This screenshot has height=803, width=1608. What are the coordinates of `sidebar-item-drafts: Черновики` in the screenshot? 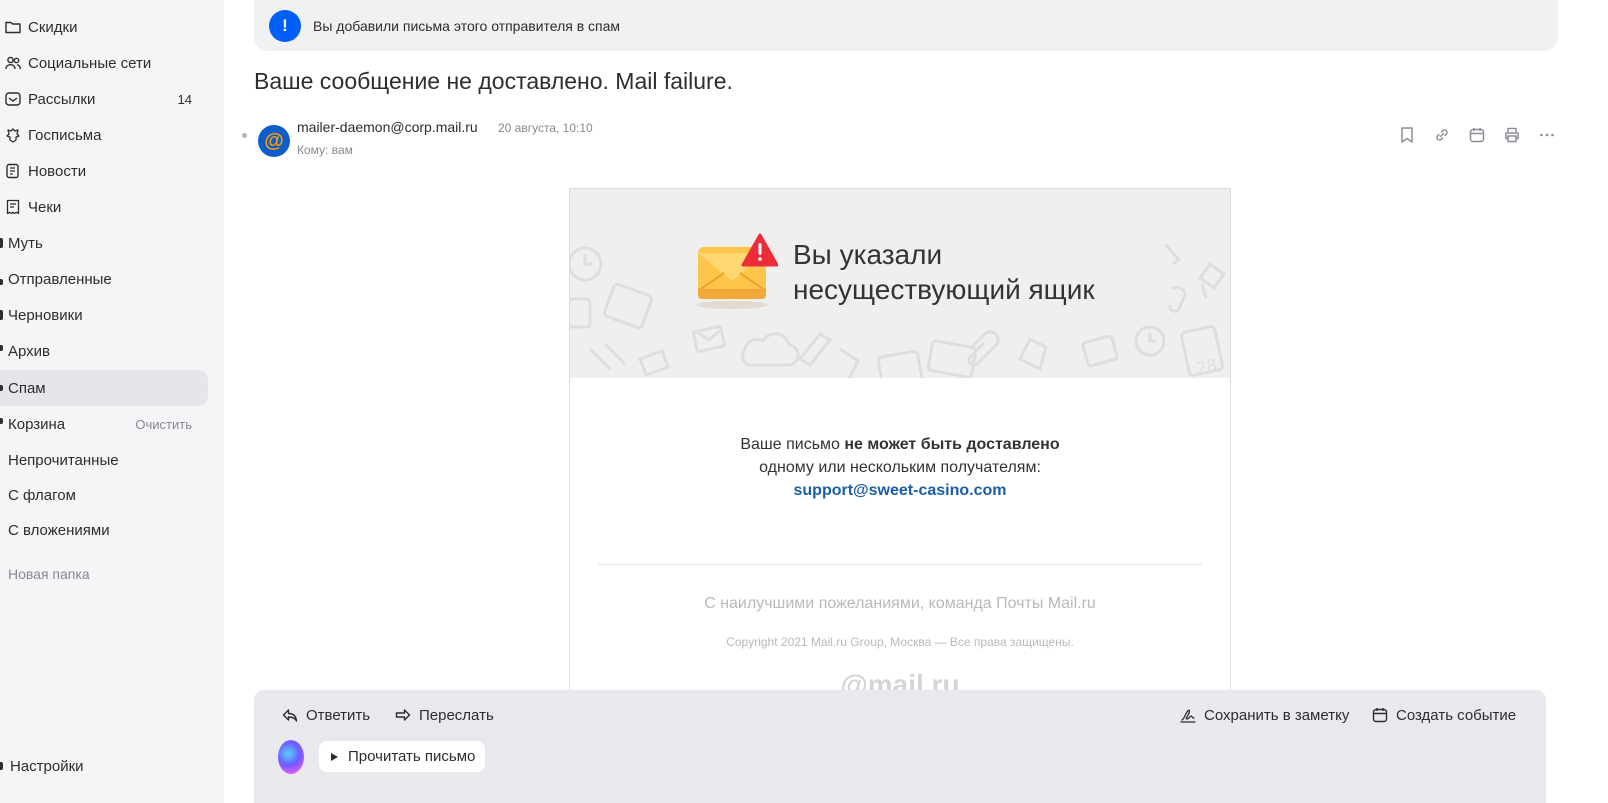 It's located at (104, 315).